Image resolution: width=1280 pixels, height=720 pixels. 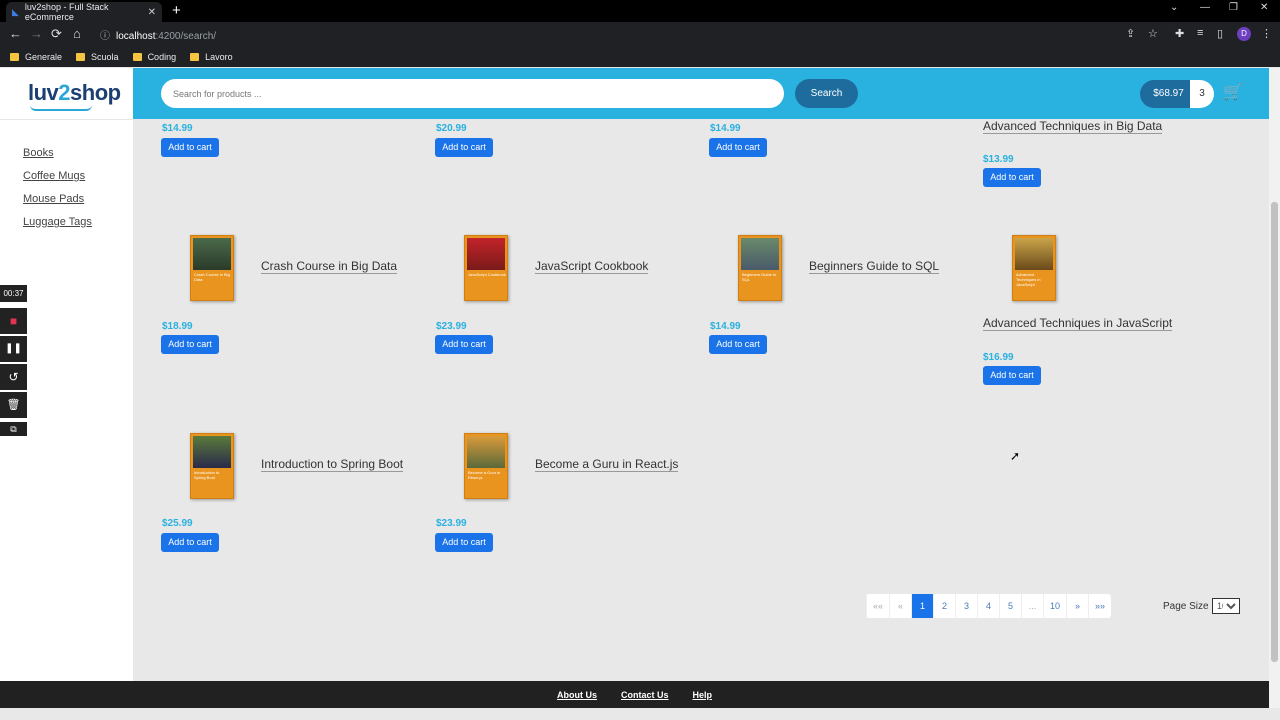 I want to click on product-name-link: Advanced Techniques in JavaScript, so click(x=1078, y=323).